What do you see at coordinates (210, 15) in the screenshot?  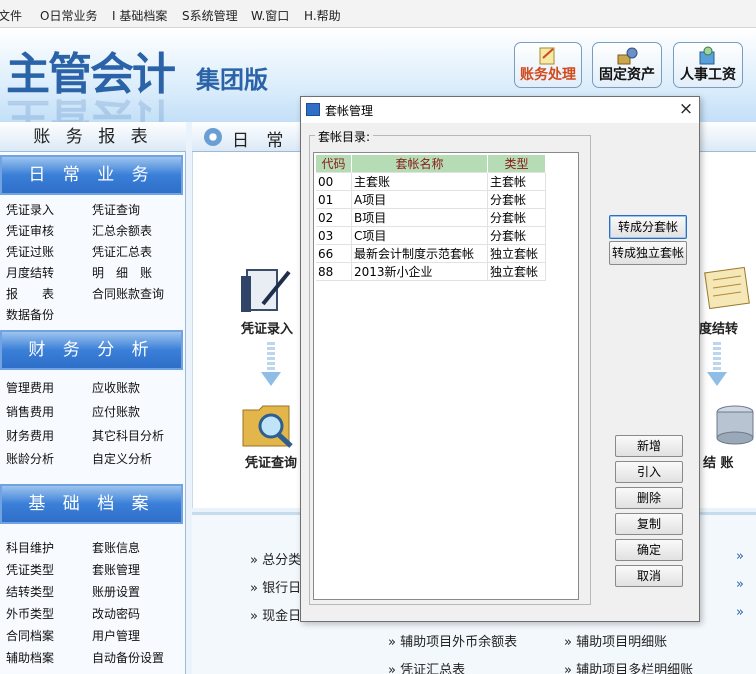 I see `menu-system-management: S系统管理` at bounding box center [210, 15].